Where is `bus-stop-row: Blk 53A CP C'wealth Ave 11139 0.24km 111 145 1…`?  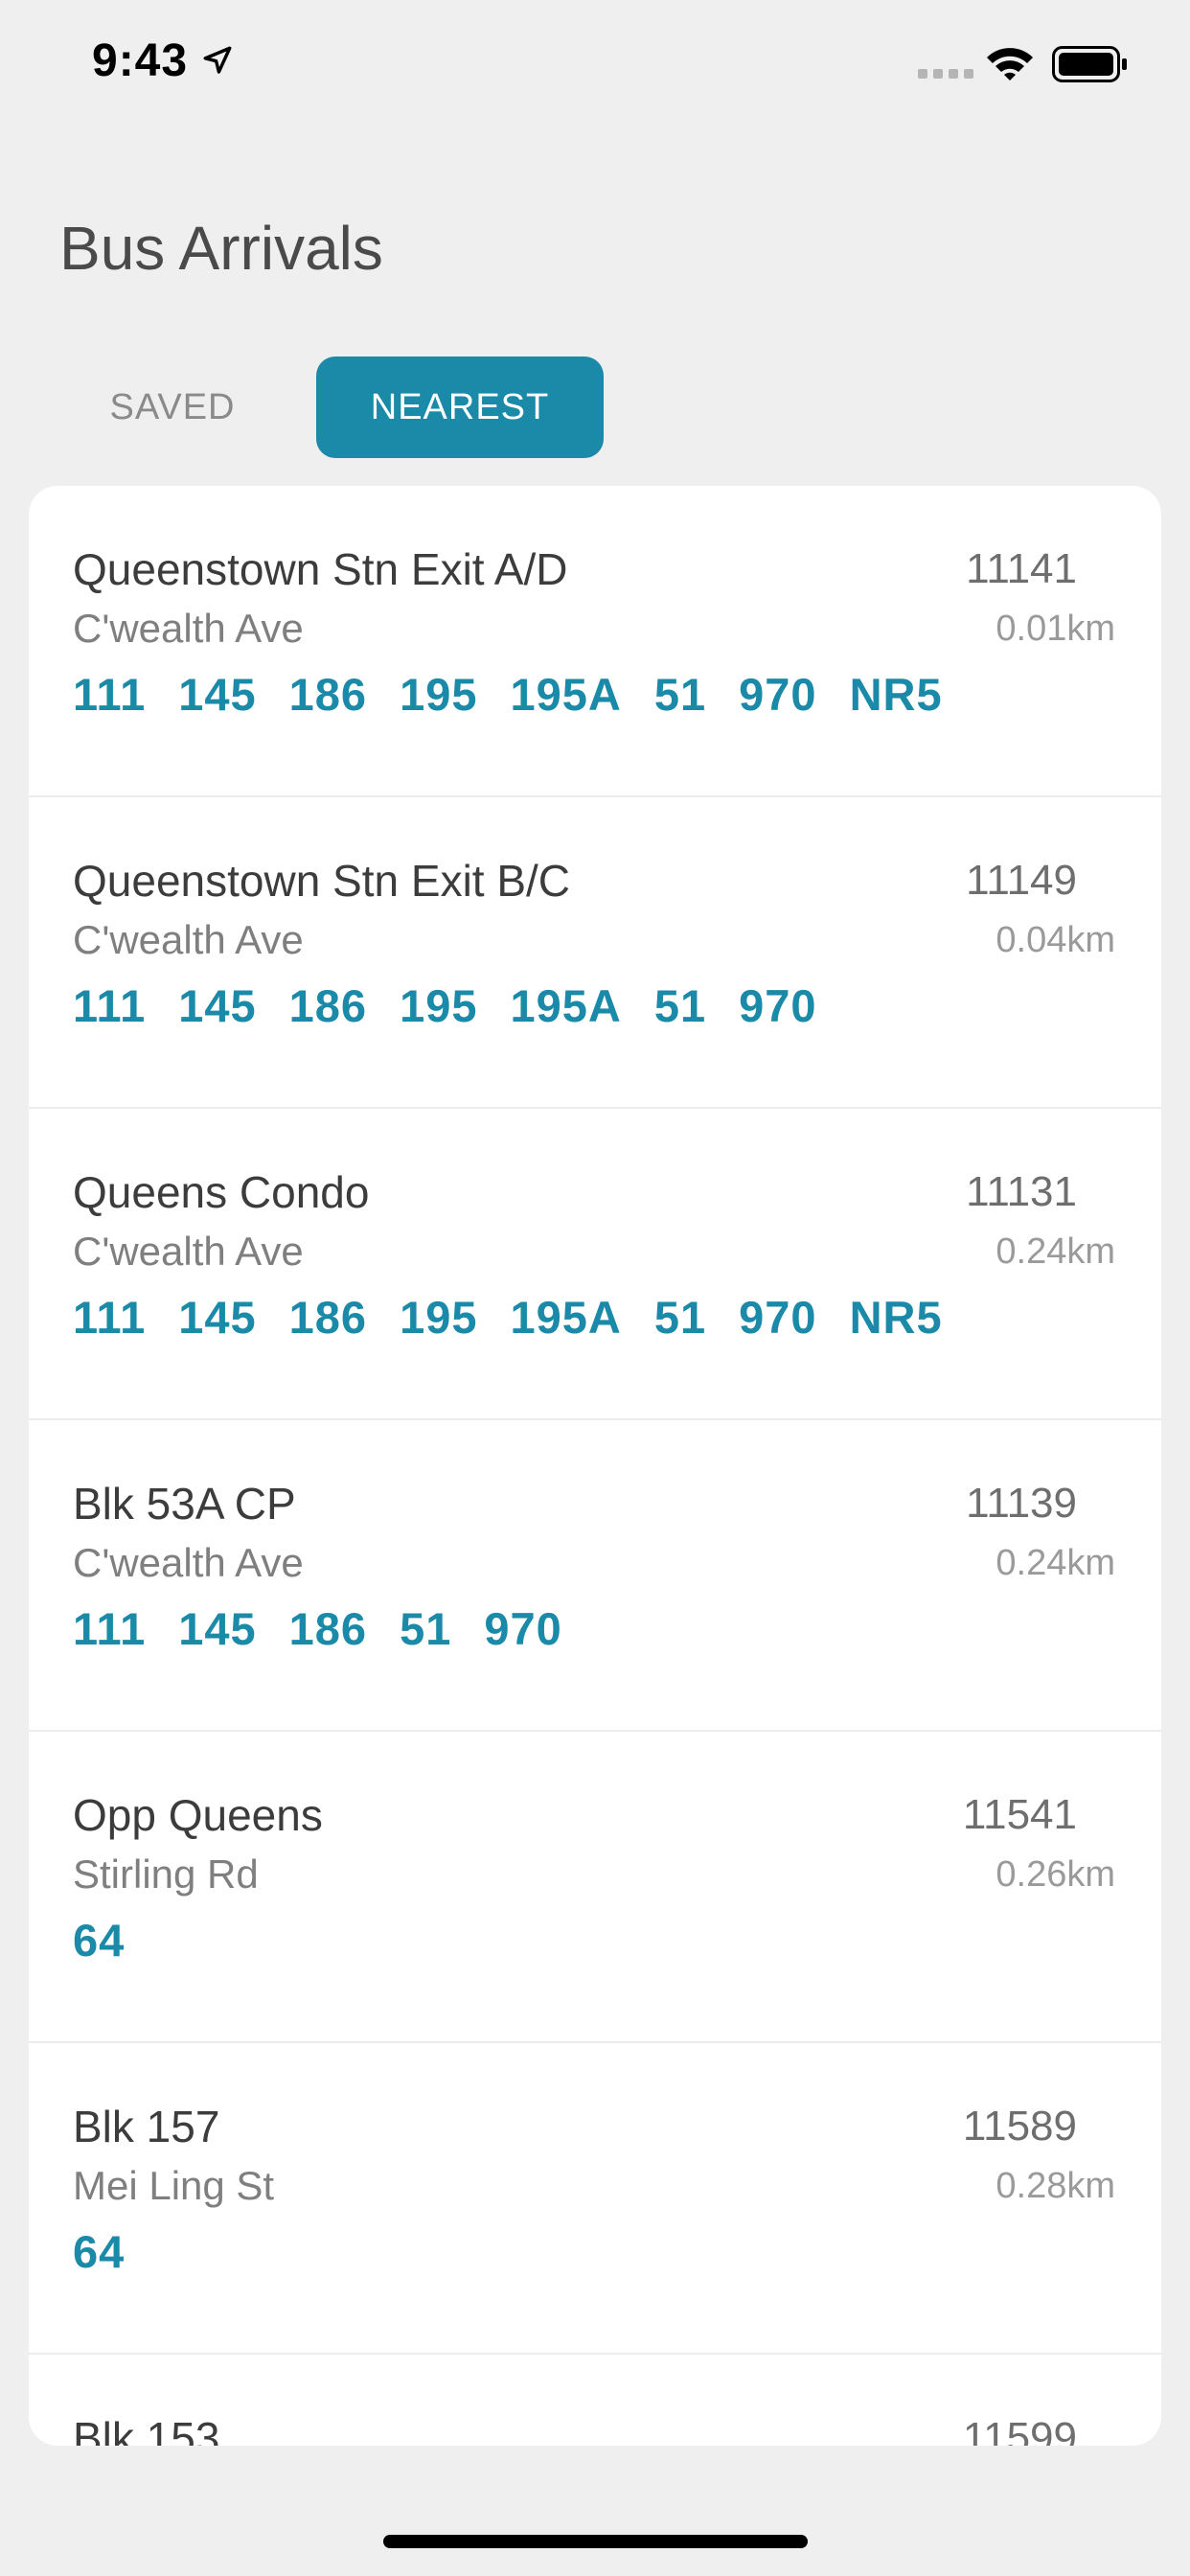
bus-stop-row: Blk 53A CP C'wealth Ave 11139 0.24km 111 145 1… is located at coordinates (595, 1576).